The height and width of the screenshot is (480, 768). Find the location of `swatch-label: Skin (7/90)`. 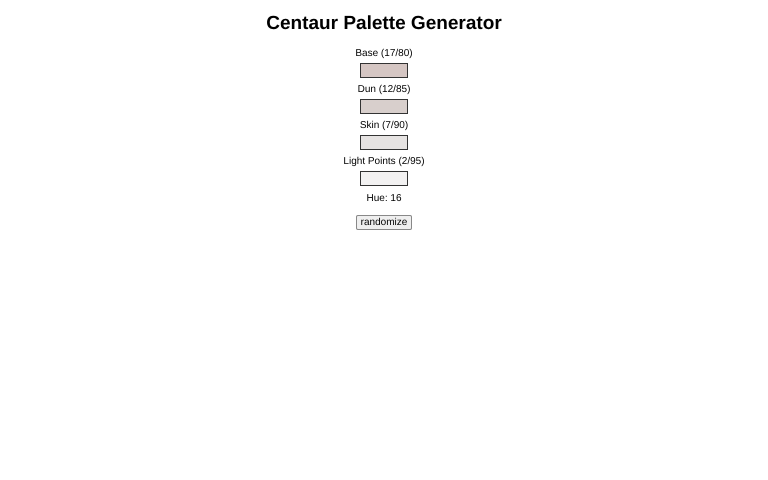

swatch-label: Skin (7/90) is located at coordinates (384, 126).